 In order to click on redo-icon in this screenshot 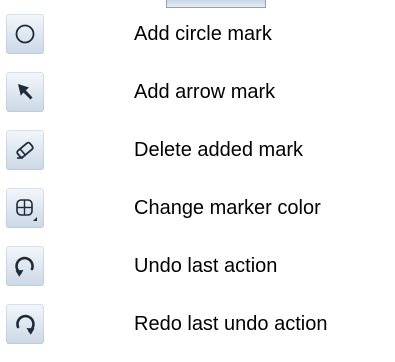, I will do `click(25, 324)`.